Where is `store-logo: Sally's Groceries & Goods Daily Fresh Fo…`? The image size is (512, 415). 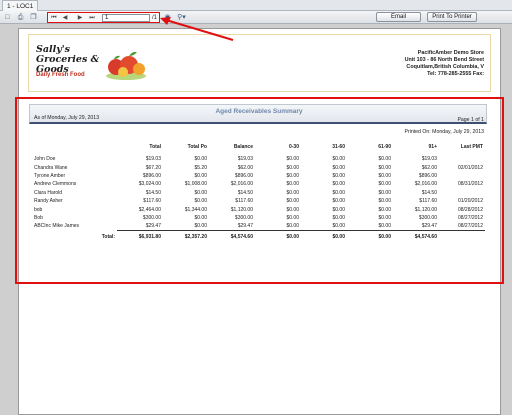 store-logo: Sally's Groceries & Goods Daily Fresh Fo… is located at coordinates (92, 65).